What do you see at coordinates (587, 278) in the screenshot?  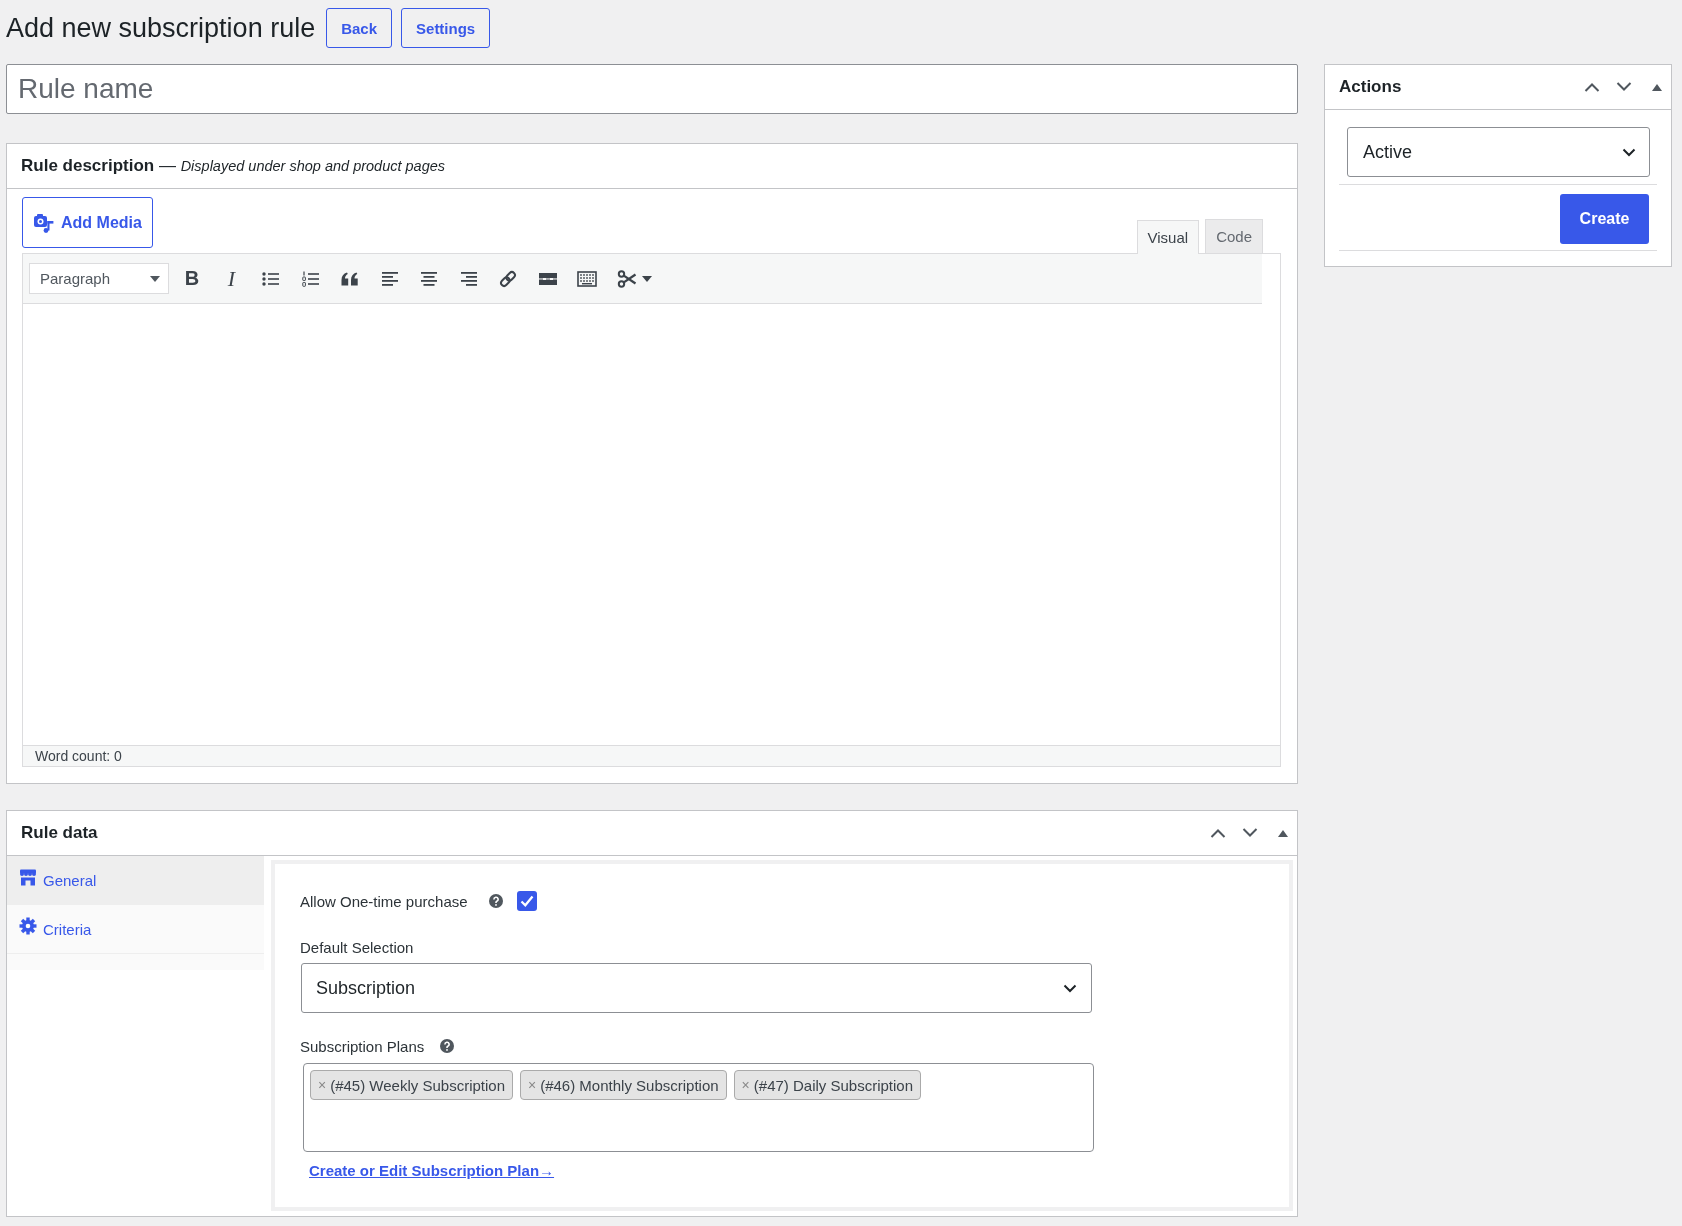 I see `keyboard-icon` at bounding box center [587, 278].